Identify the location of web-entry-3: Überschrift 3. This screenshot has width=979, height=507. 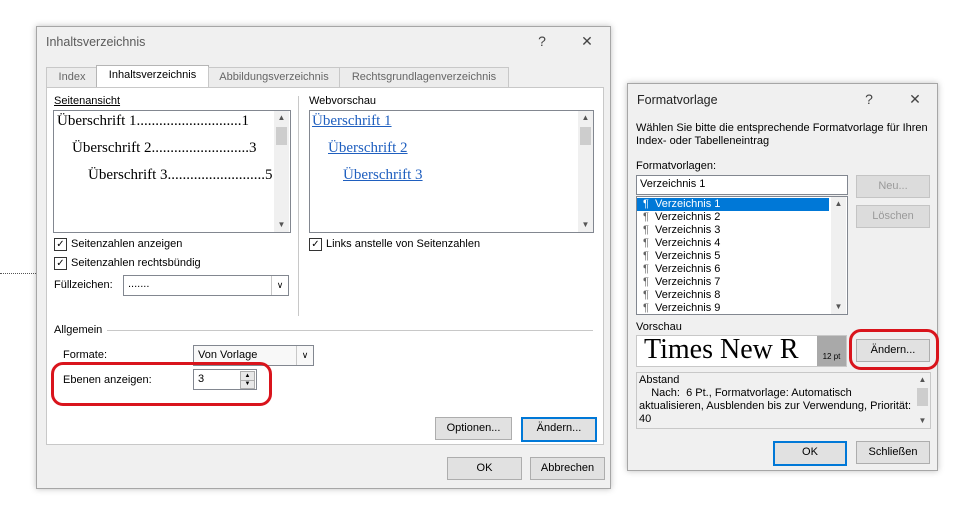
(383, 175).